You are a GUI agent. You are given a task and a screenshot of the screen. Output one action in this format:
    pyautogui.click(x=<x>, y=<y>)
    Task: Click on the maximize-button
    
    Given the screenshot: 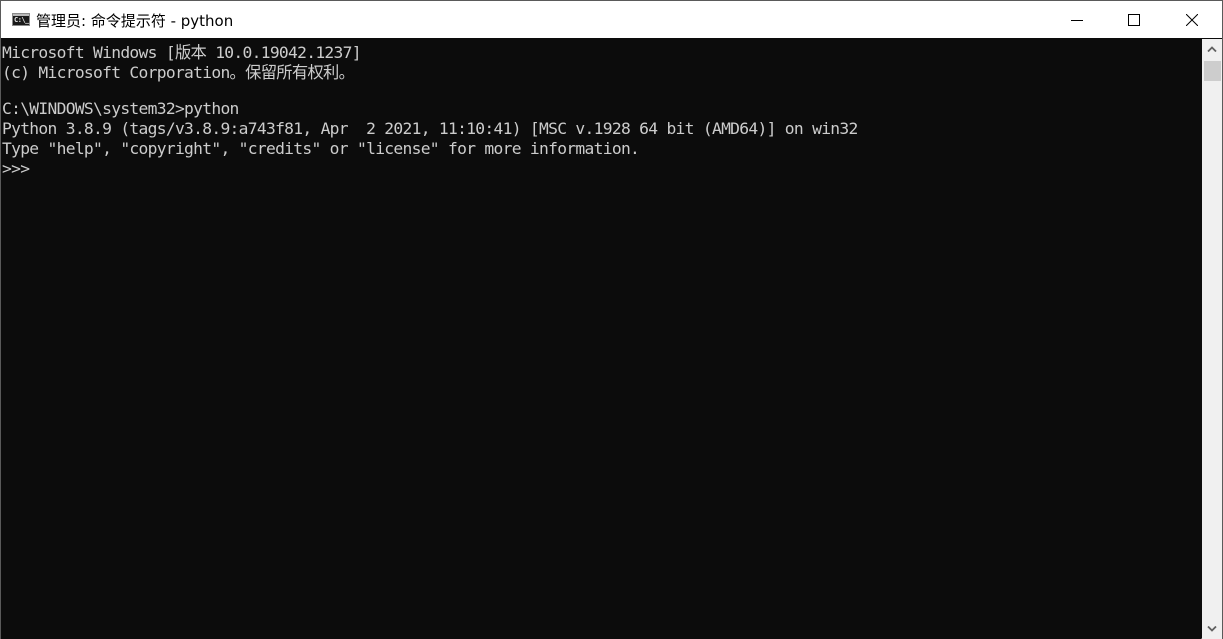 What is the action you would take?
    pyautogui.click(x=1134, y=19)
    